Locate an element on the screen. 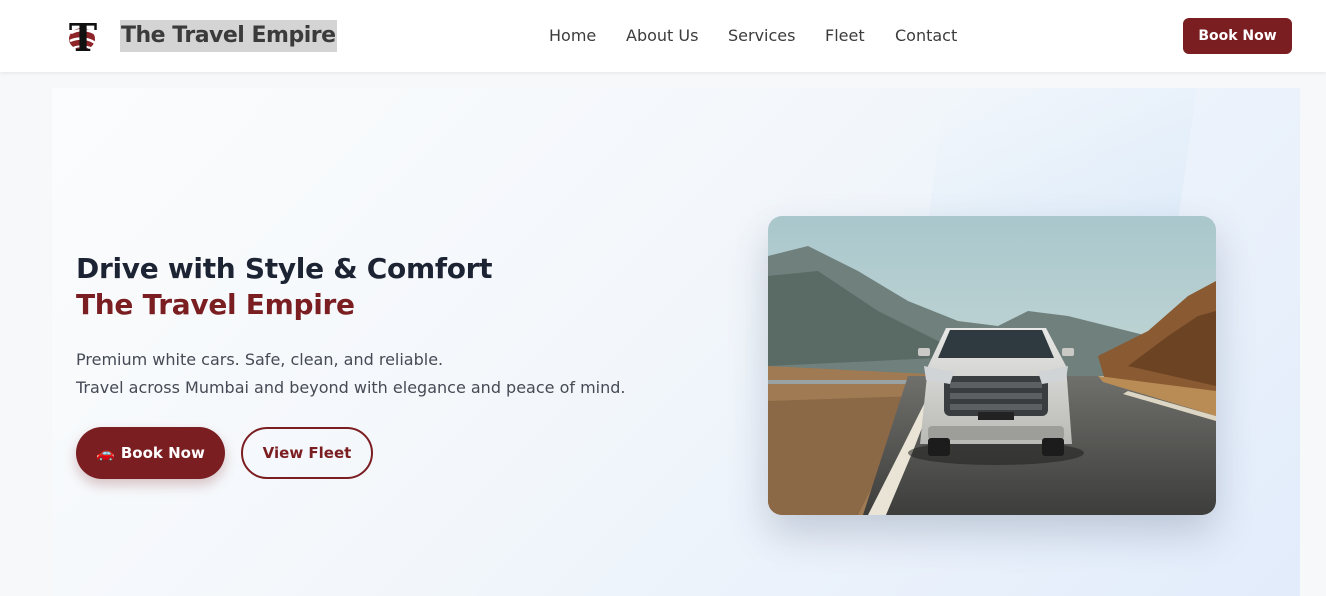  logo-icon: T is located at coordinates (84, 37).